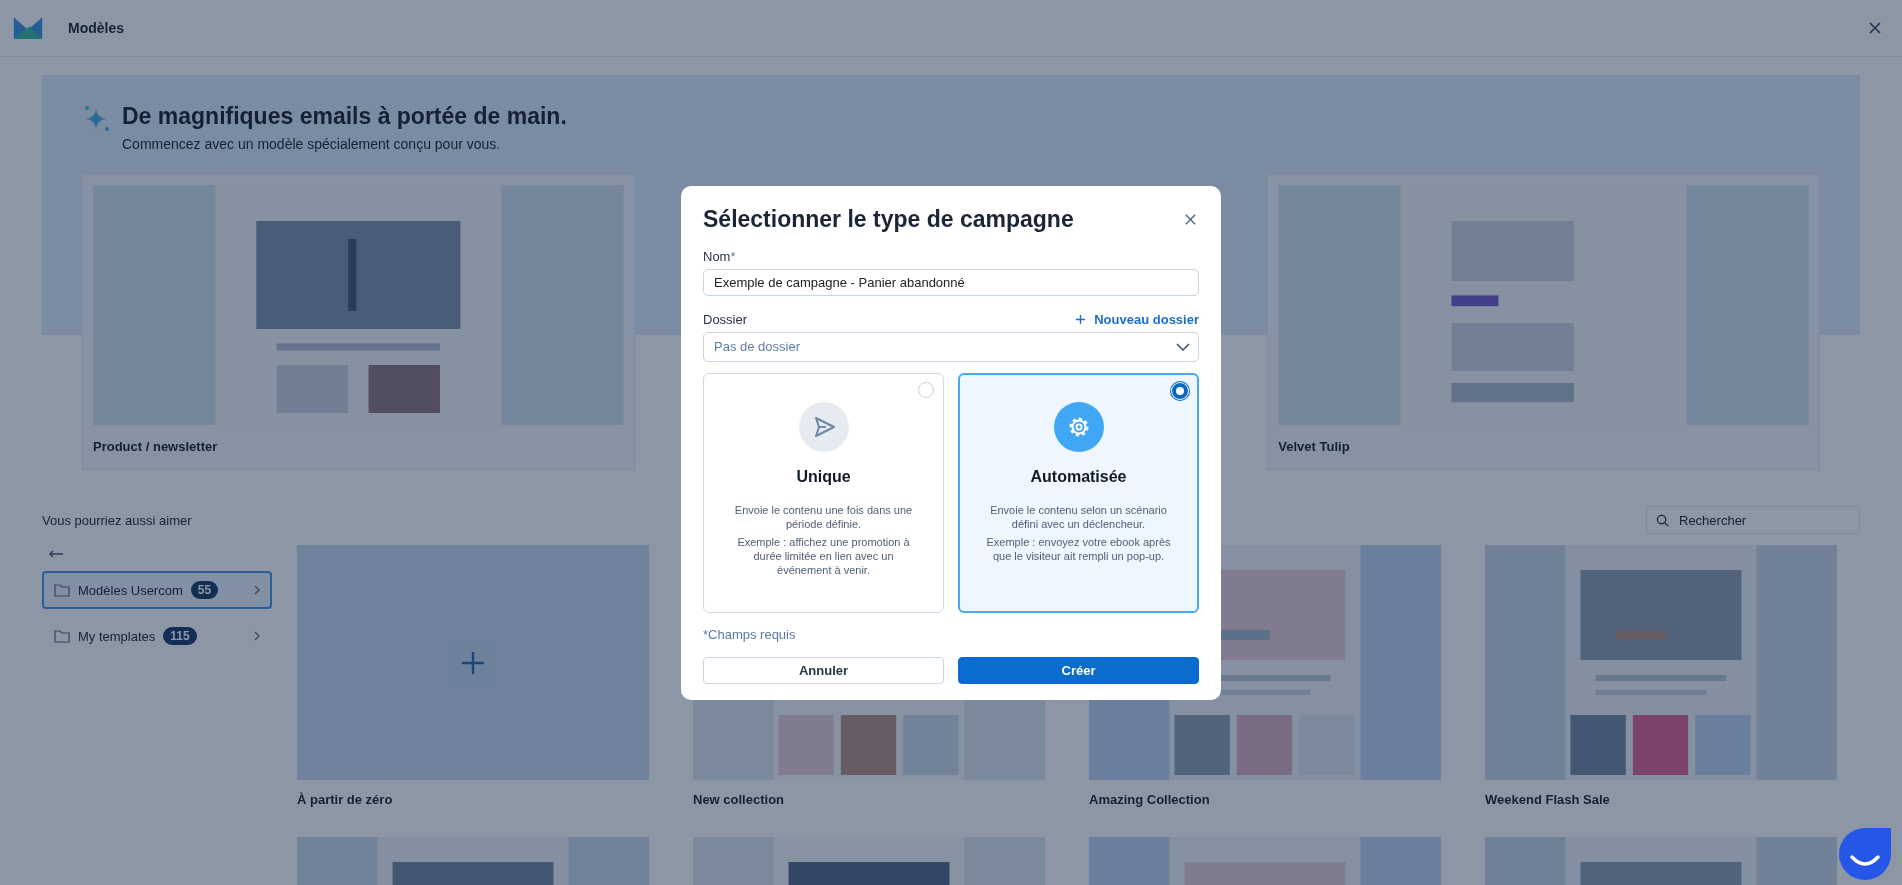  I want to click on app-title: Modèles, so click(96, 28).